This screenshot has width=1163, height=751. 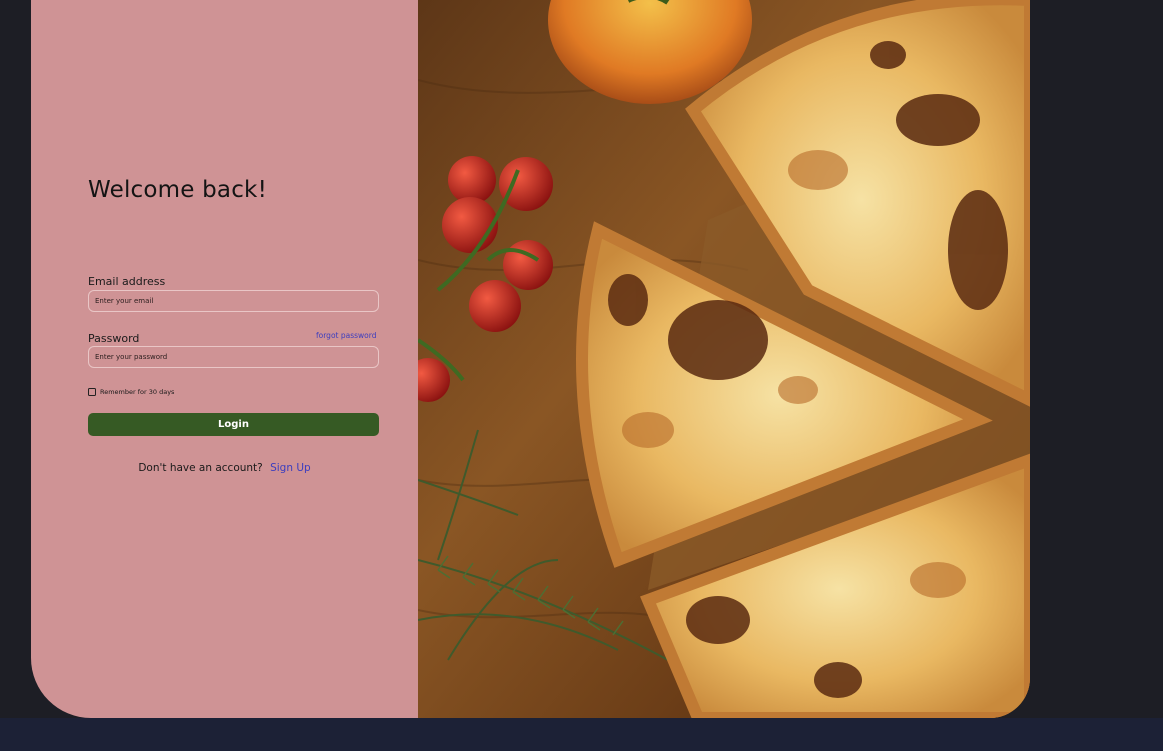 I want to click on remember-me: Remember for 30 days, so click(x=131, y=392).